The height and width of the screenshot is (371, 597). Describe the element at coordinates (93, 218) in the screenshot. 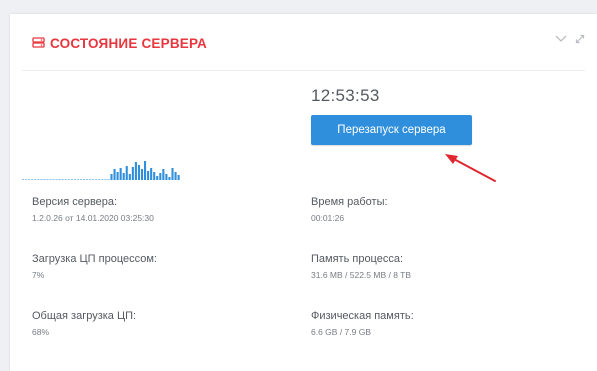

I see `server-version-value: 1.2.0.26 от 14.01.2020 03:25:30` at that location.